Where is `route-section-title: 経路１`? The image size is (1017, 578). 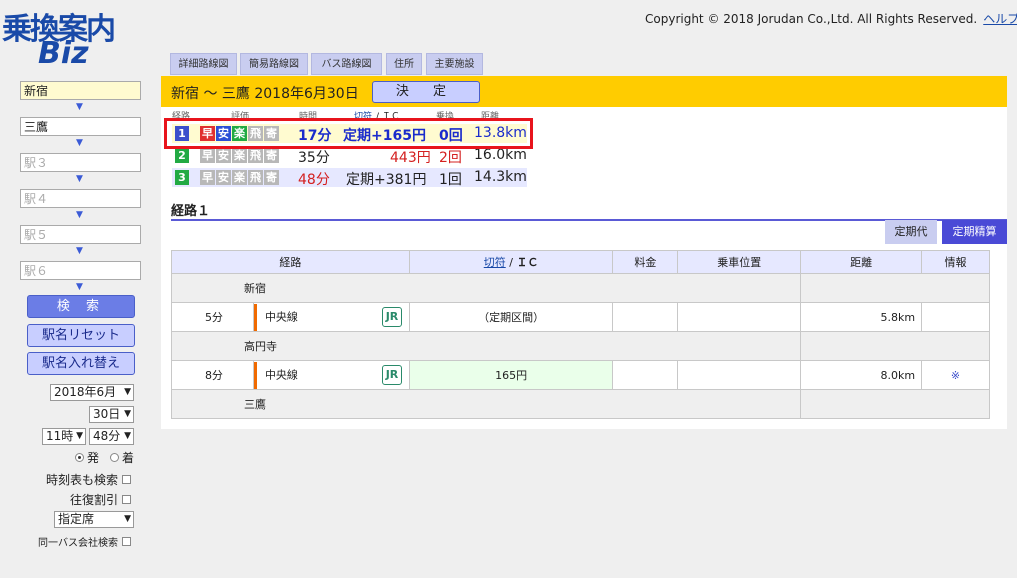
route-section-title: 経路１ is located at coordinates (191, 211).